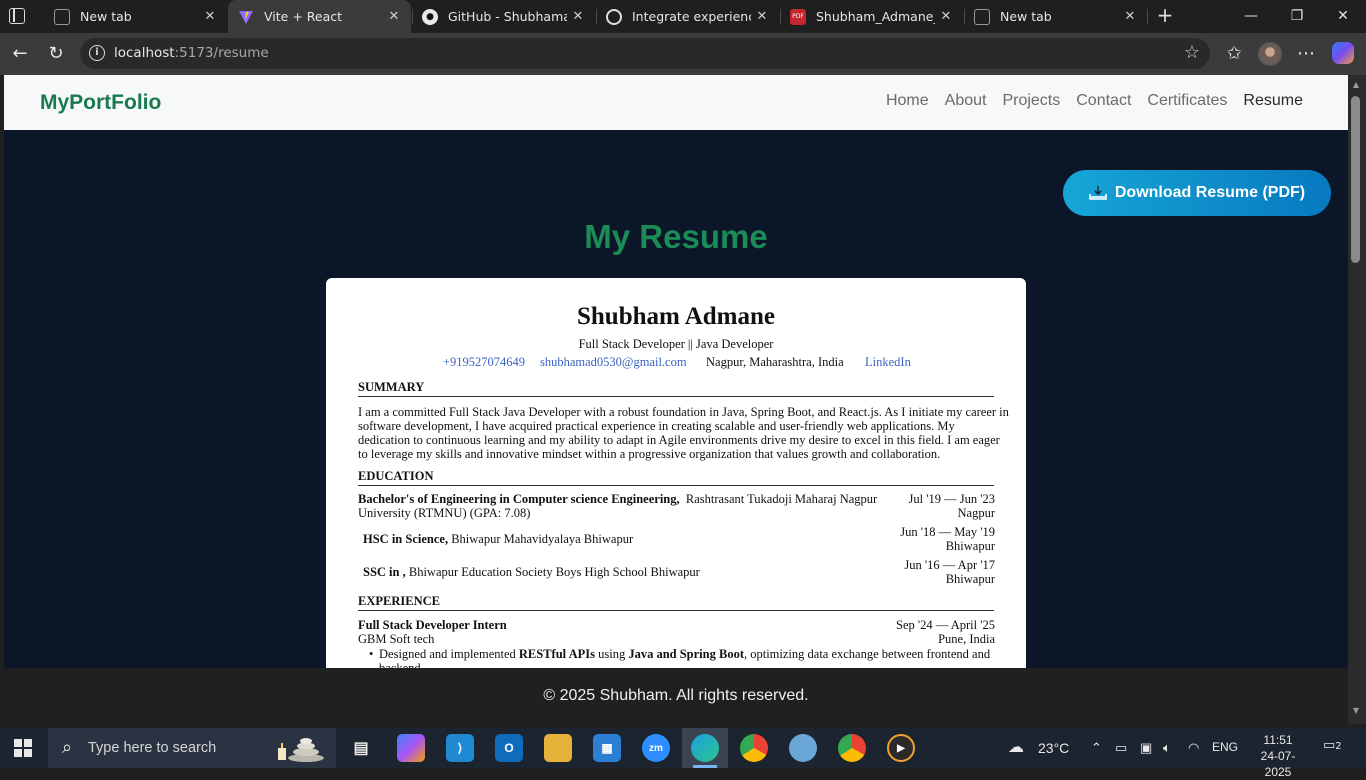 Image resolution: width=1366 pixels, height=780 pixels. Describe the element at coordinates (645, 53) in the screenshot. I see `address-bar: i localhost:5173/resume ☆` at that location.